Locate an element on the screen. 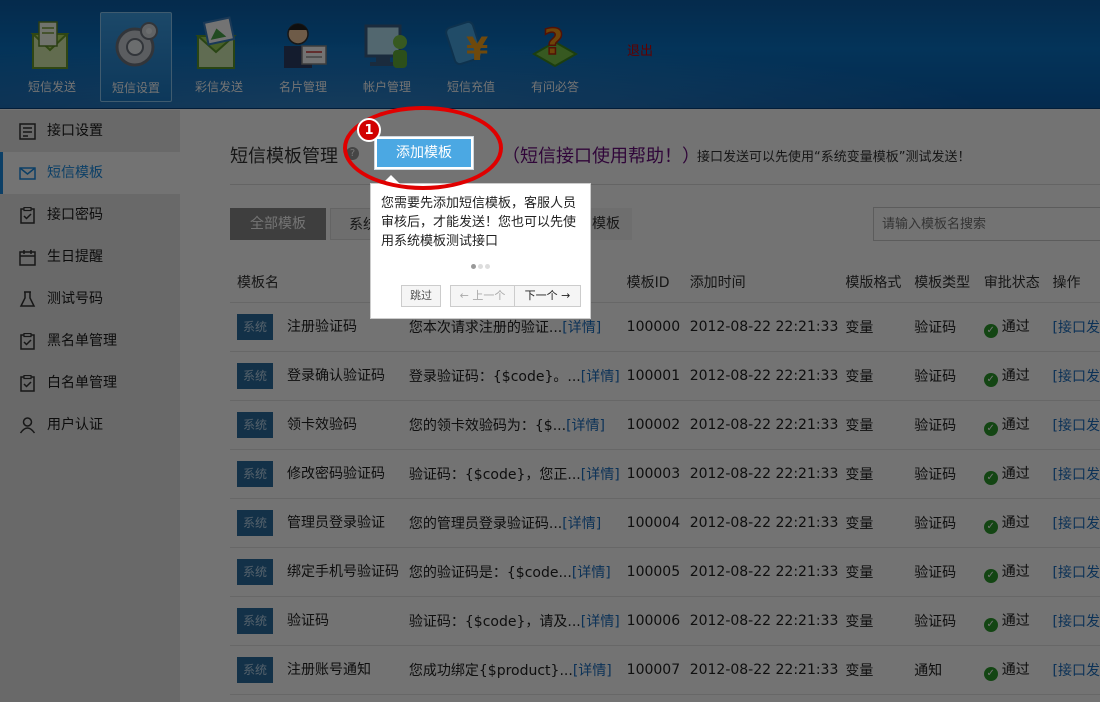 The width and height of the screenshot is (1100, 702). sidebar-item-blacklist: 黑名单管理 is located at coordinates (90, 341).